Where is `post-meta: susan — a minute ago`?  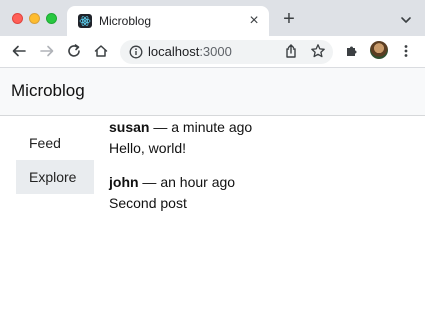
post-meta: susan — a minute ago is located at coordinates (259, 127).